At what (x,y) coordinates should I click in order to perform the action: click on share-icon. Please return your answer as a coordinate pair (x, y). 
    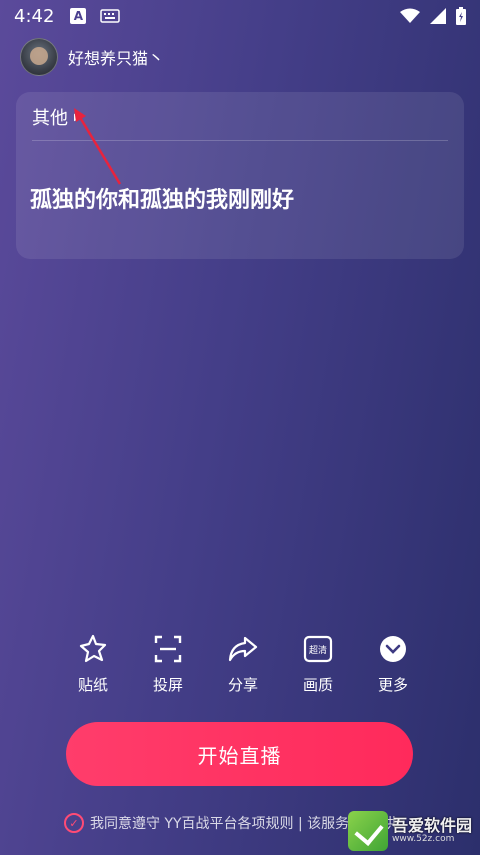
    Looking at the image, I should click on (243, 649).